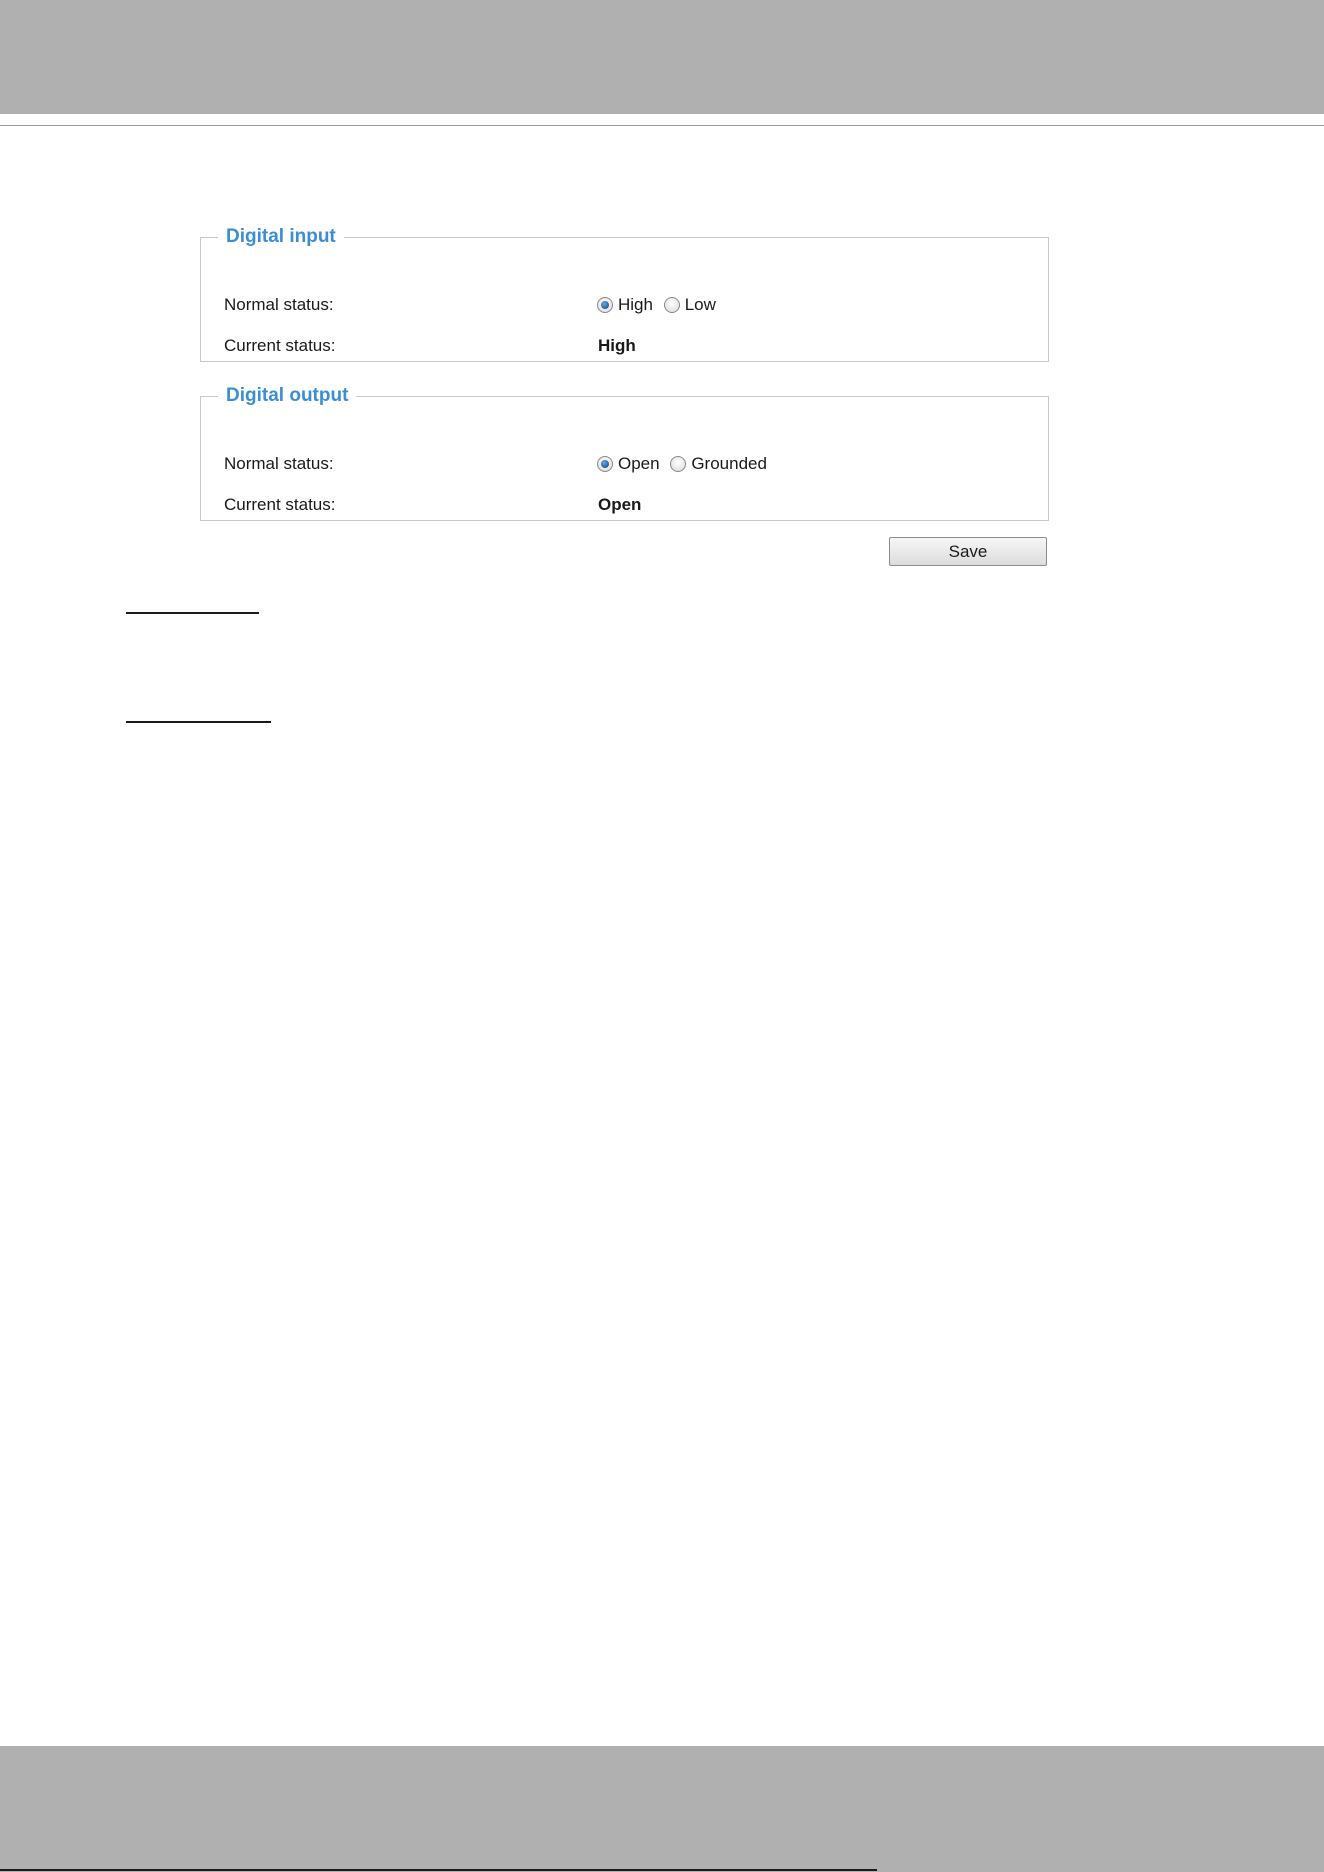  What do you see at coordinates (729, 463) in the screenshot?
I see `radio-grounded-label: Grounded` at bounding box center [729, 463].